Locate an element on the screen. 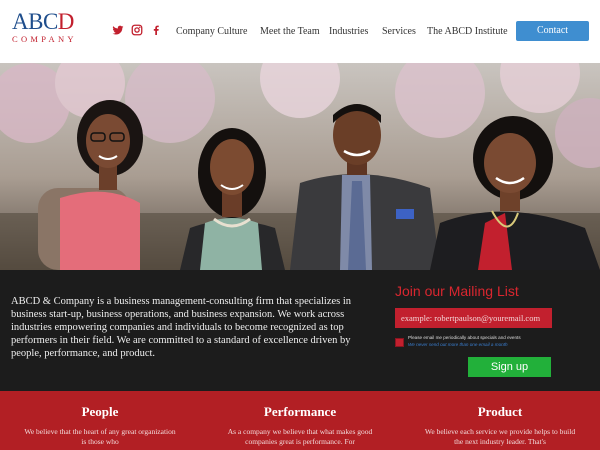  instagram-icon is located at coordinates (137, 30).